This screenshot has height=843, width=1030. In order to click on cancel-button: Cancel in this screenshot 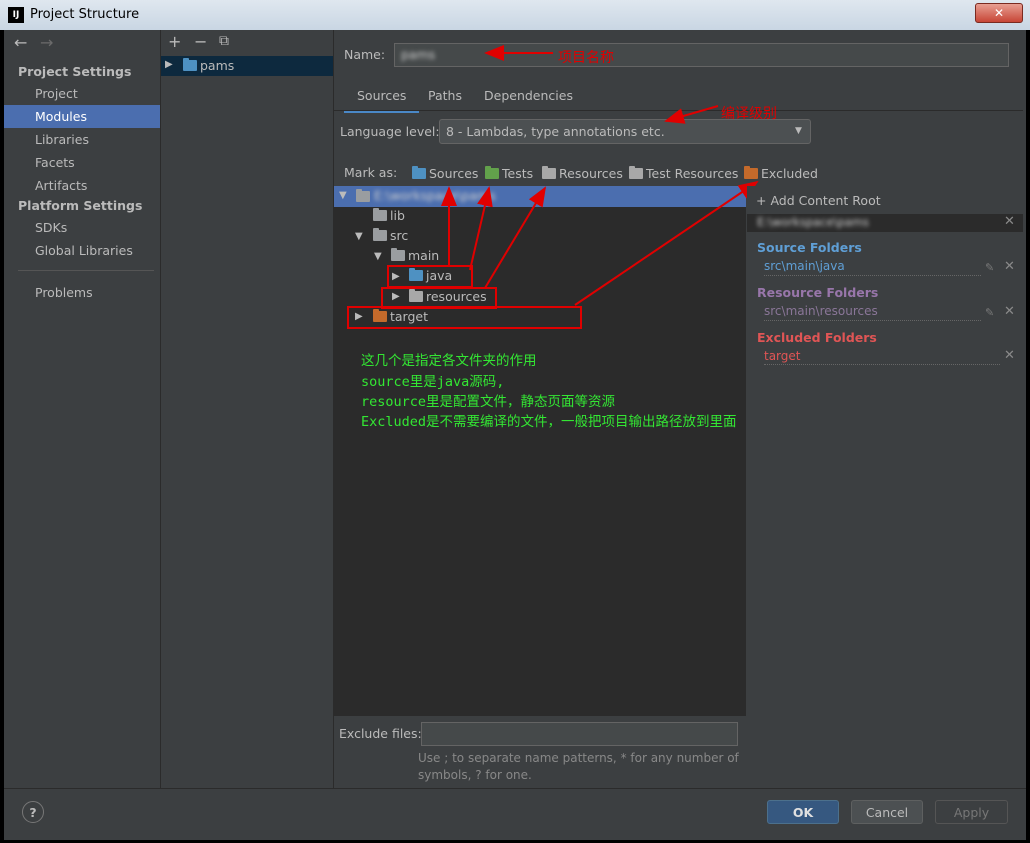, I will do `click(887, 812)`.